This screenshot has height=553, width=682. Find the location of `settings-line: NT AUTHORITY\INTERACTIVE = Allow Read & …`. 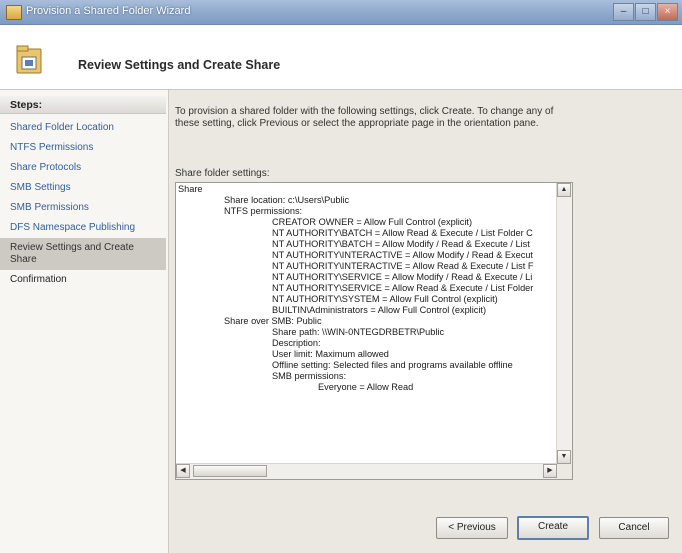

settings-line: NT AUTHORITY\INTERACTIVE = Allow Read & … is located at coordinates (403, 266).